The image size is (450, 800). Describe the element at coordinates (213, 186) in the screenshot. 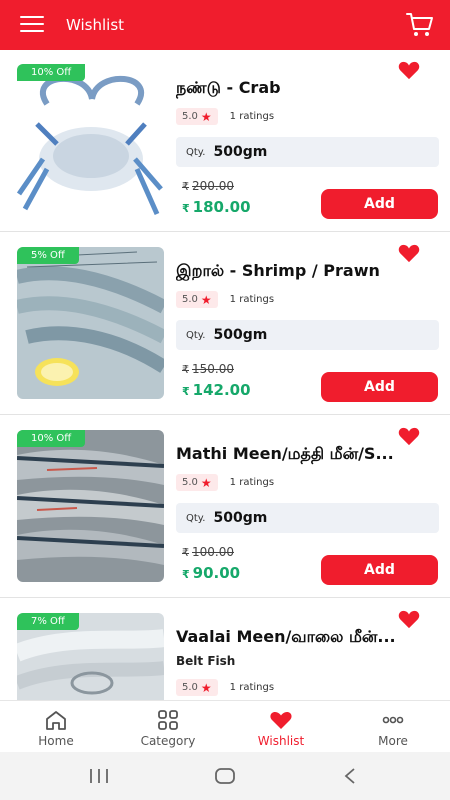

I see `original-price-value: 200.00` at that location.